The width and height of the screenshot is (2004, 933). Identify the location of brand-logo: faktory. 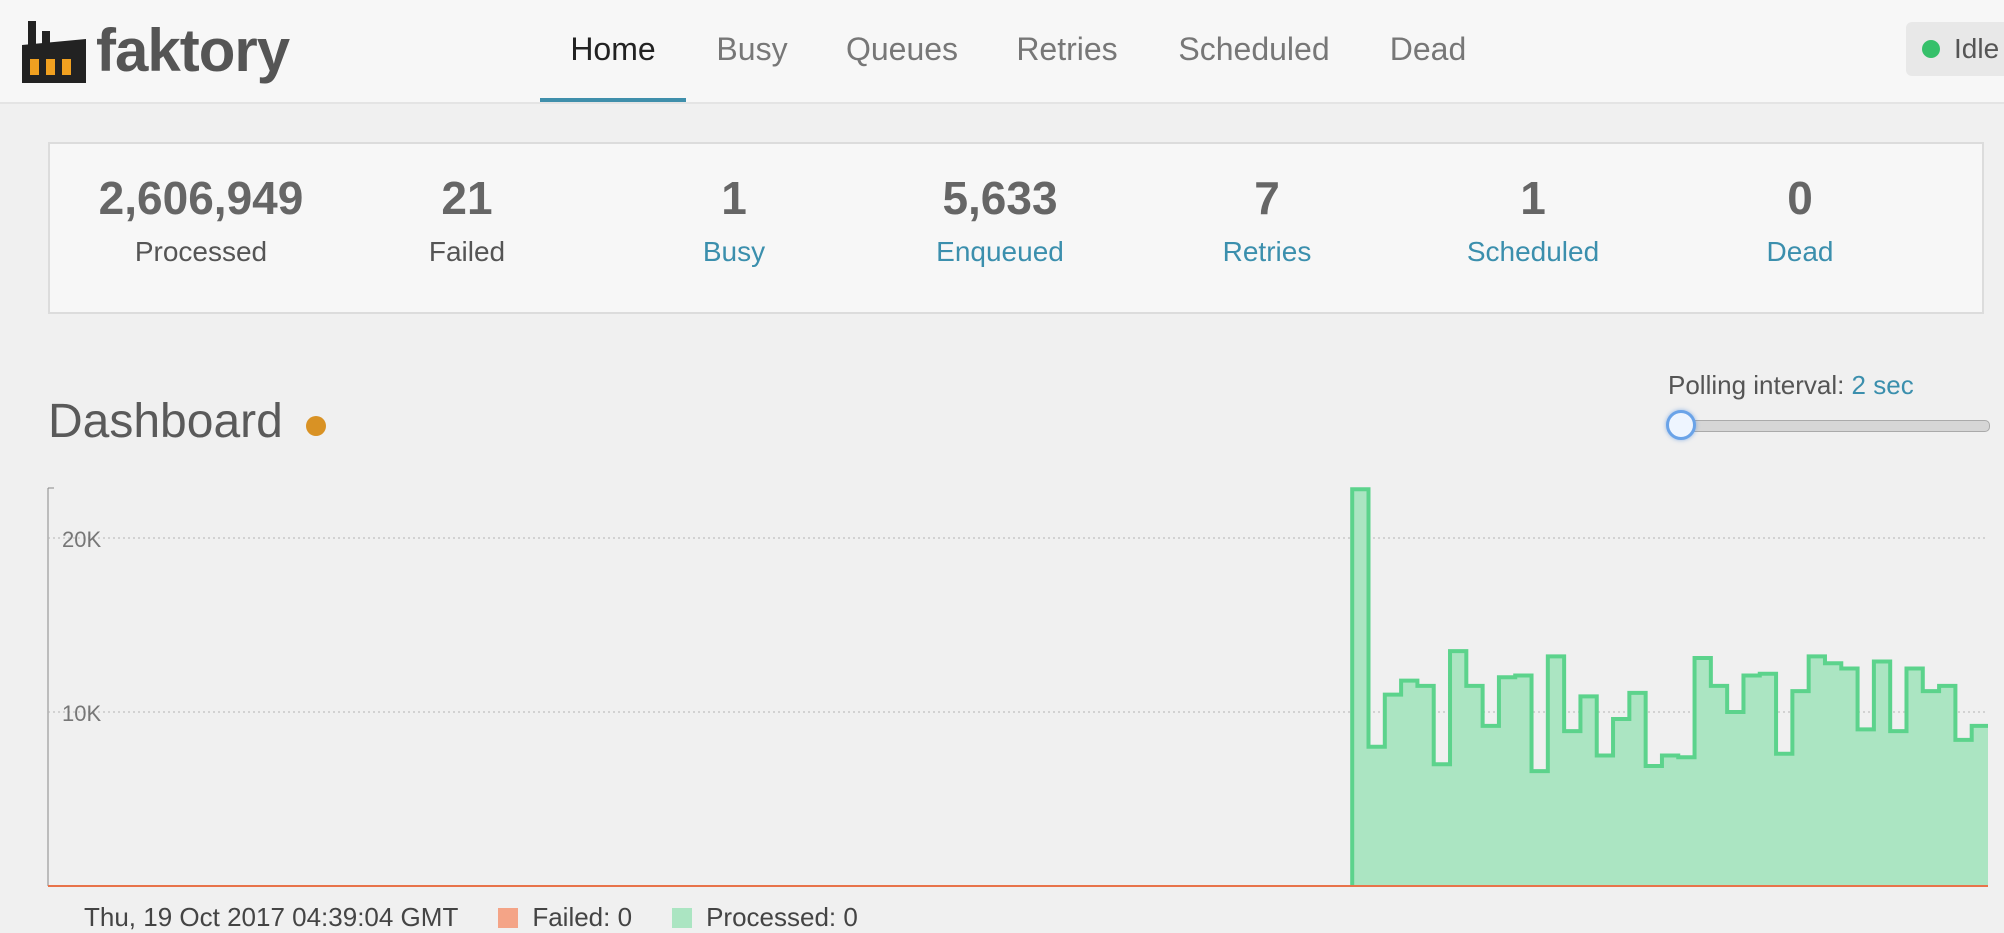
(155, 50).